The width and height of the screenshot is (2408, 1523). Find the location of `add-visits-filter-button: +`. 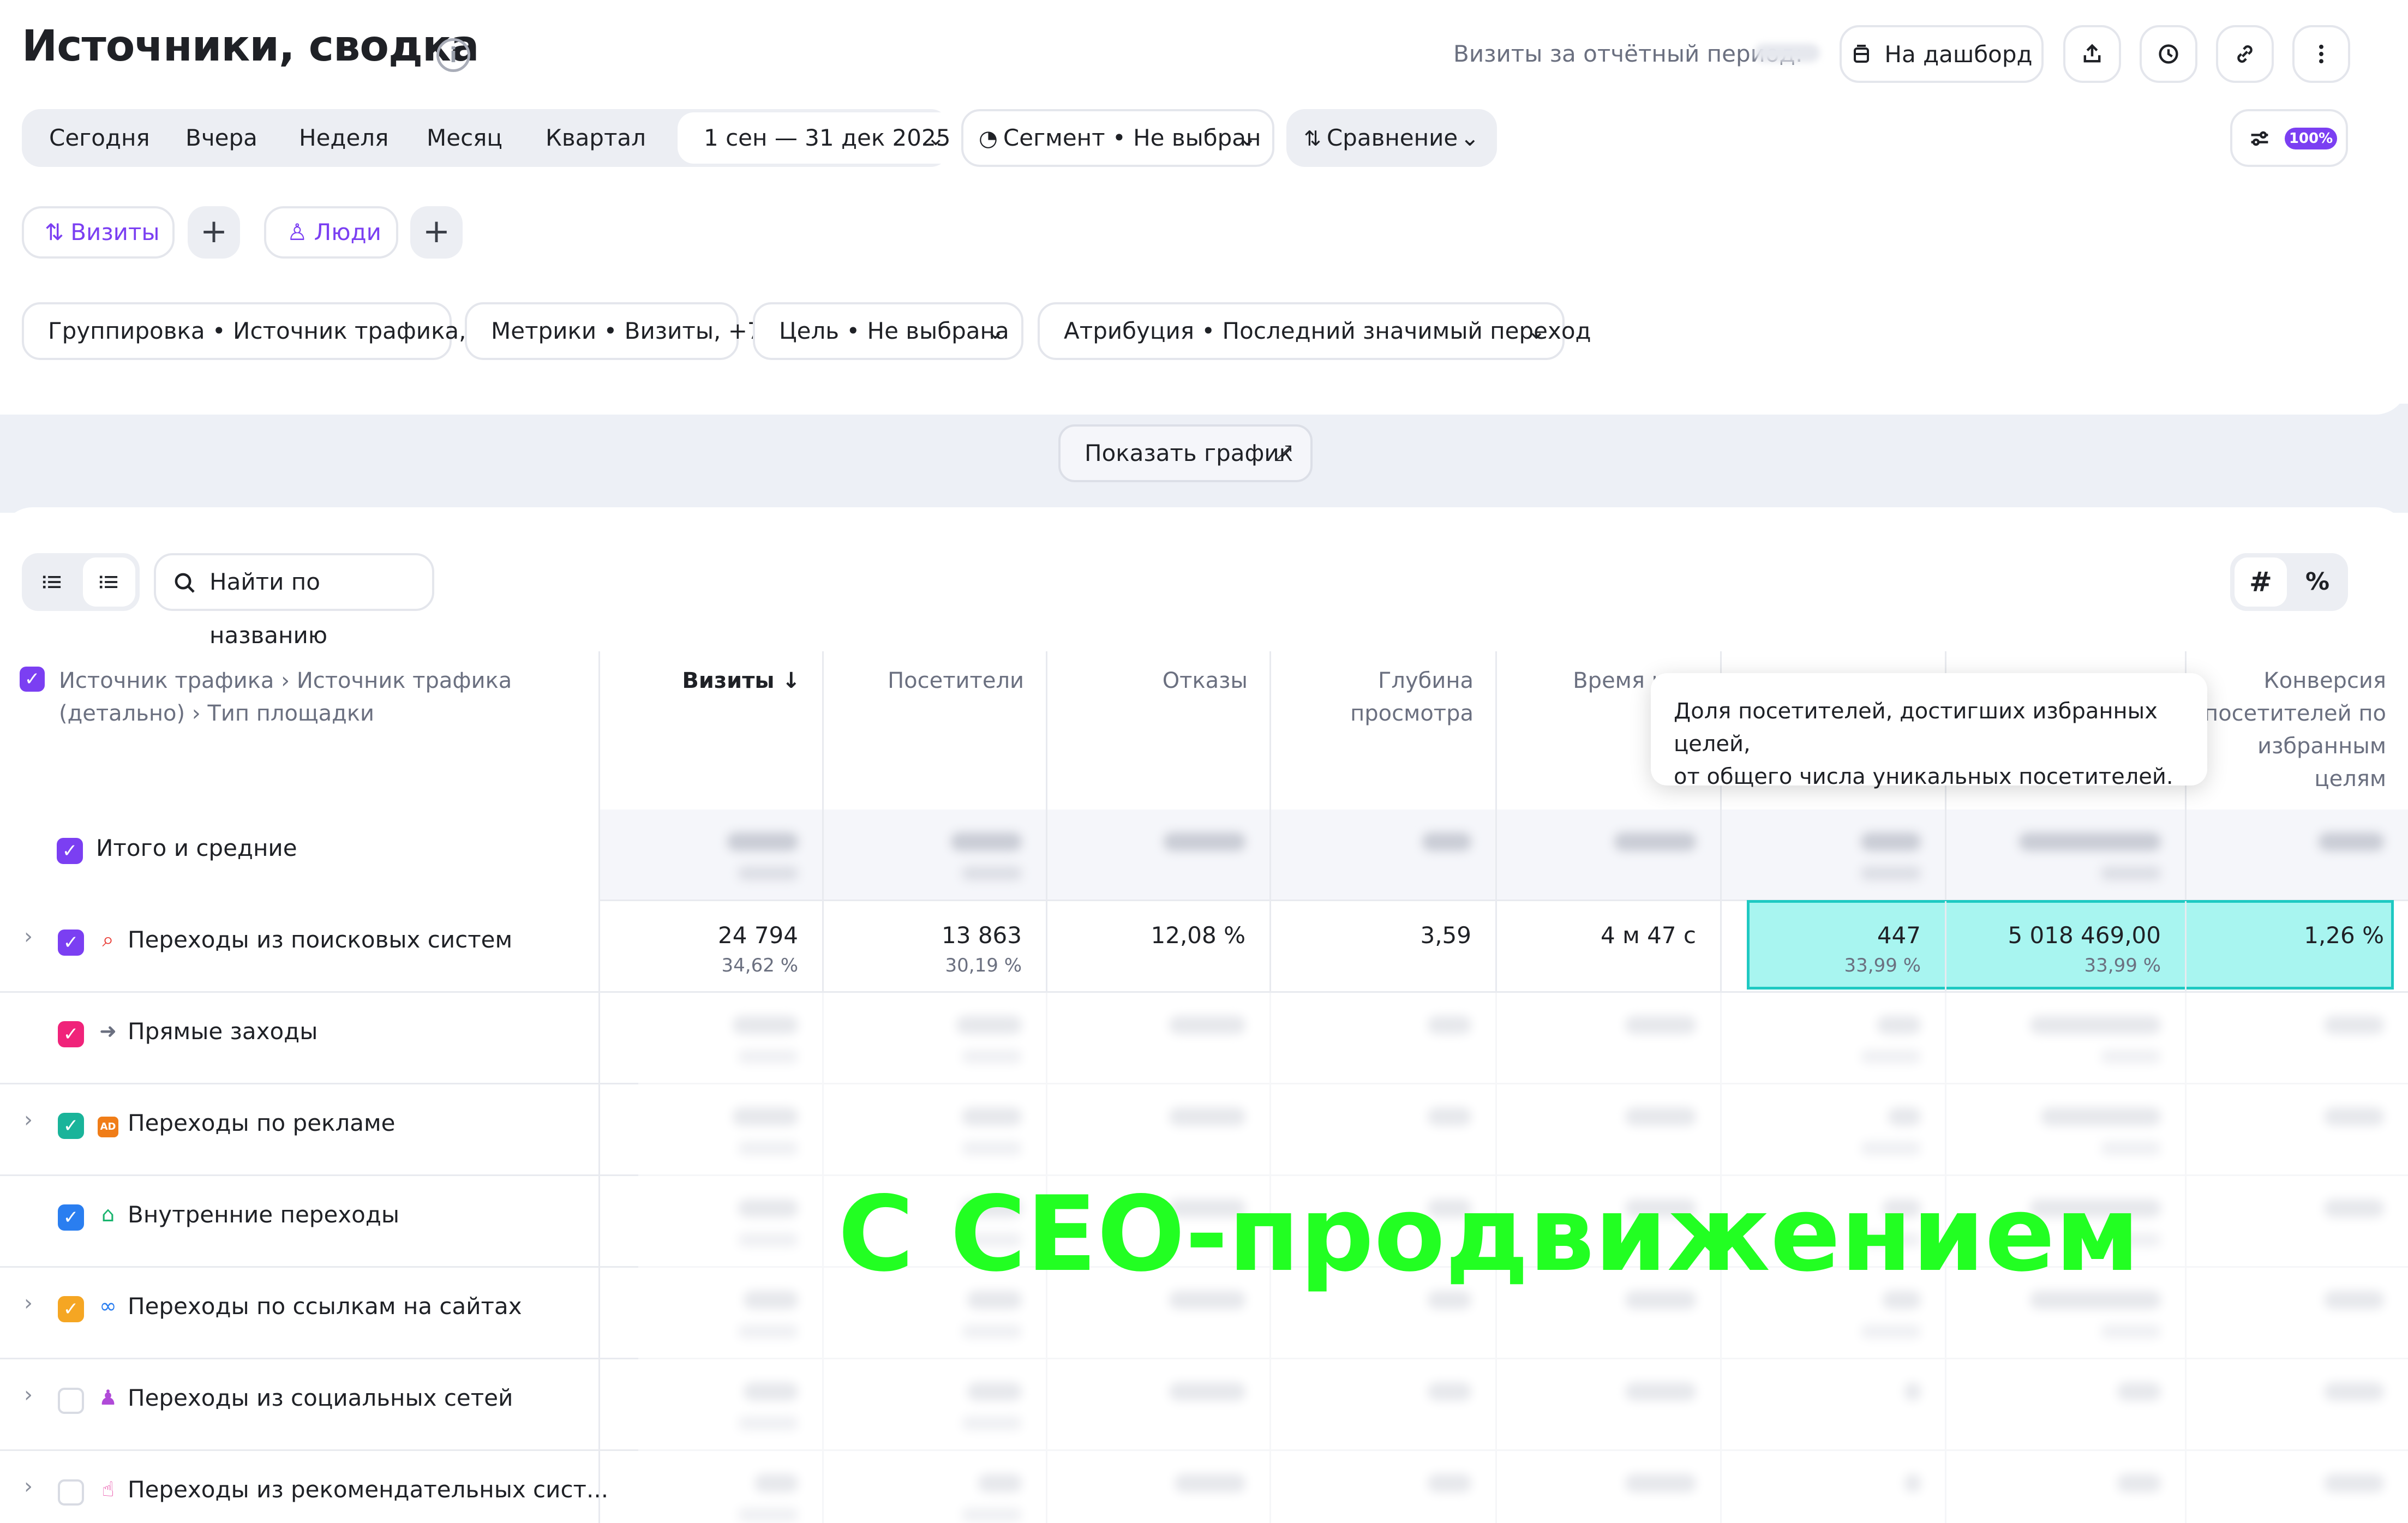

add-visits-filter-button: + is located at coordinates (214, 232).